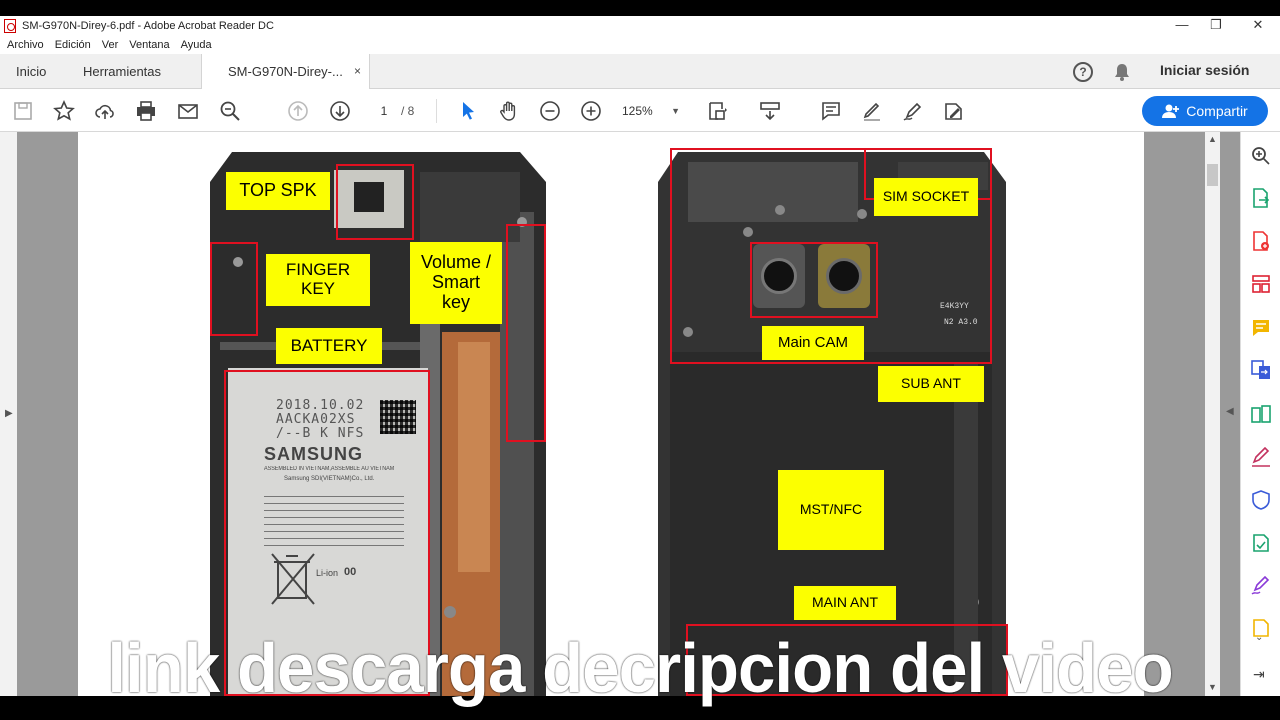  Describe the element at coordinates (408, 111) in the screenshot. I see `page-total: / 8` at that location.